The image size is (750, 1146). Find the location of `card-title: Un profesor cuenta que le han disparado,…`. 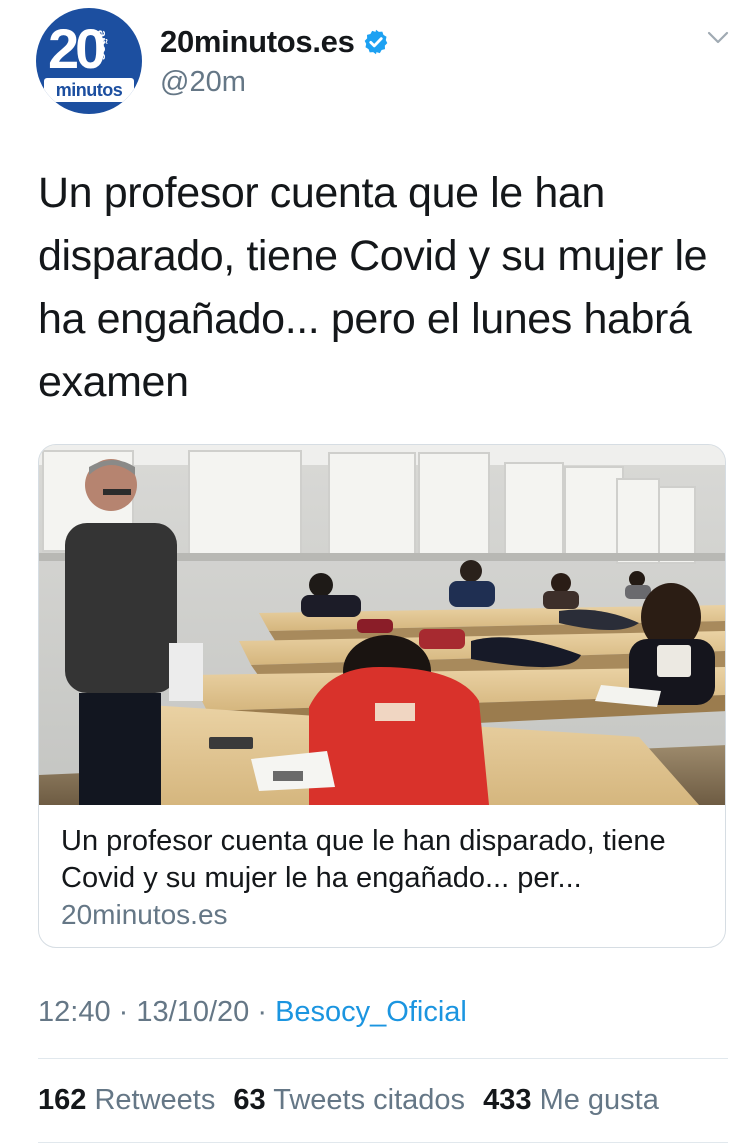

card-title: Un profesor cuenta que le han disparado,… is located at coordinates (386, 860).